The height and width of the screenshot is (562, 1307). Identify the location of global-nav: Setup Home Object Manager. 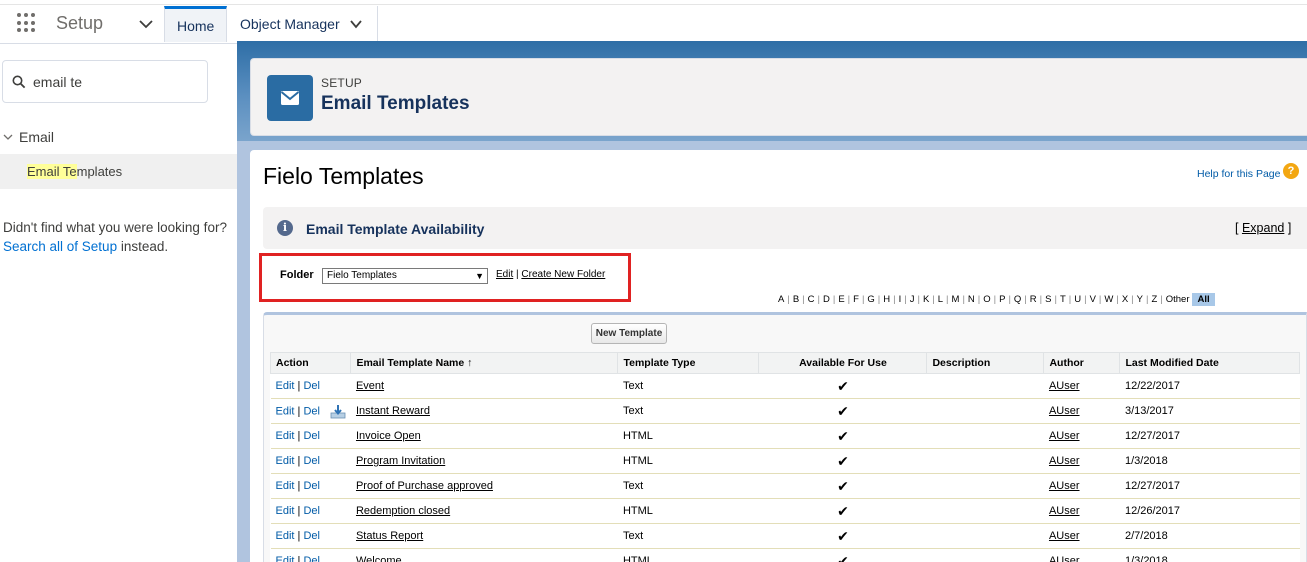
(653, 22).